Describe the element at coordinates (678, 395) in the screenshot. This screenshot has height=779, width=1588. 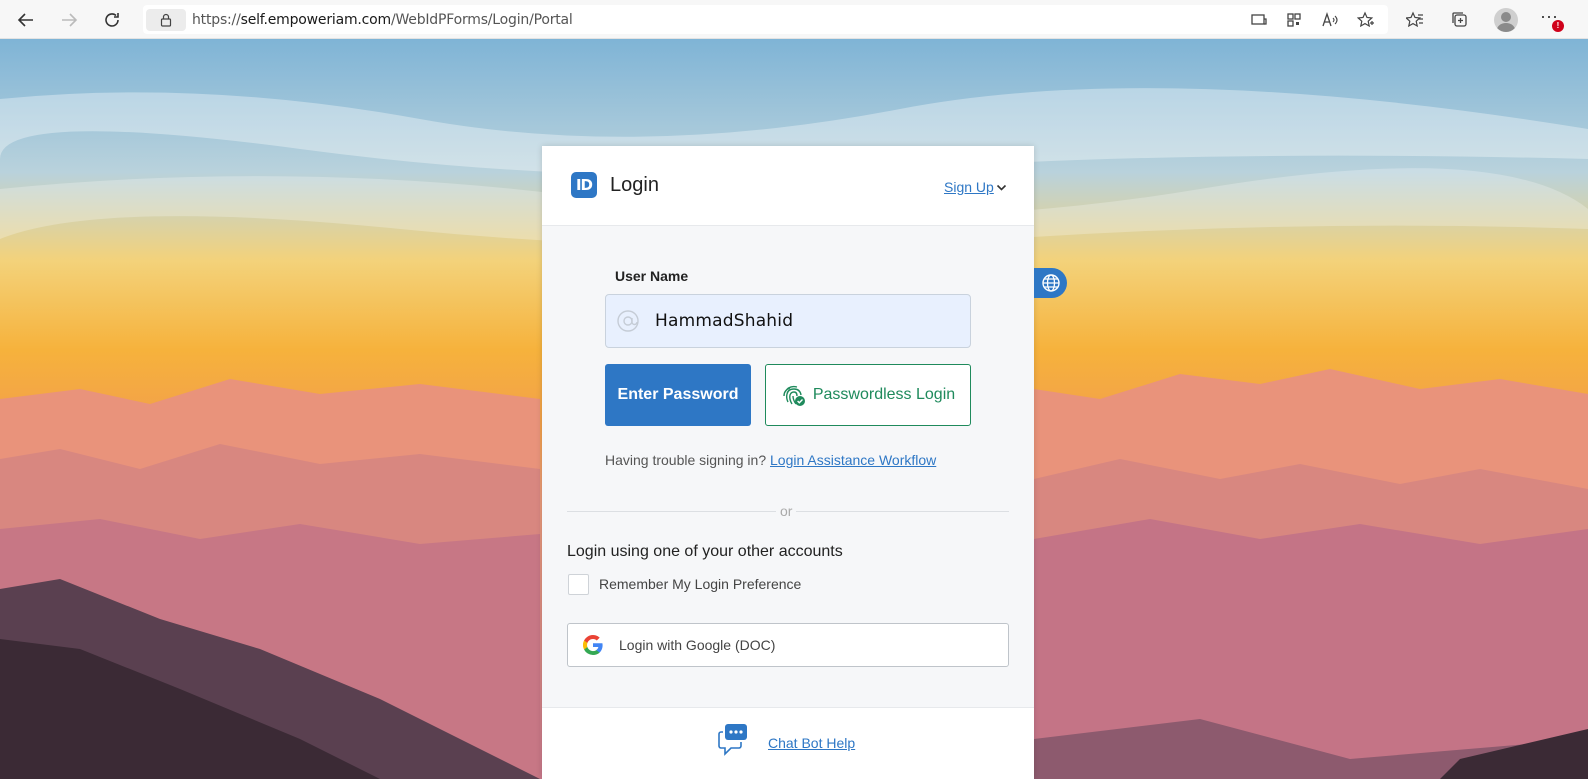
I see `enter-password-button: Enter Password` at that location.